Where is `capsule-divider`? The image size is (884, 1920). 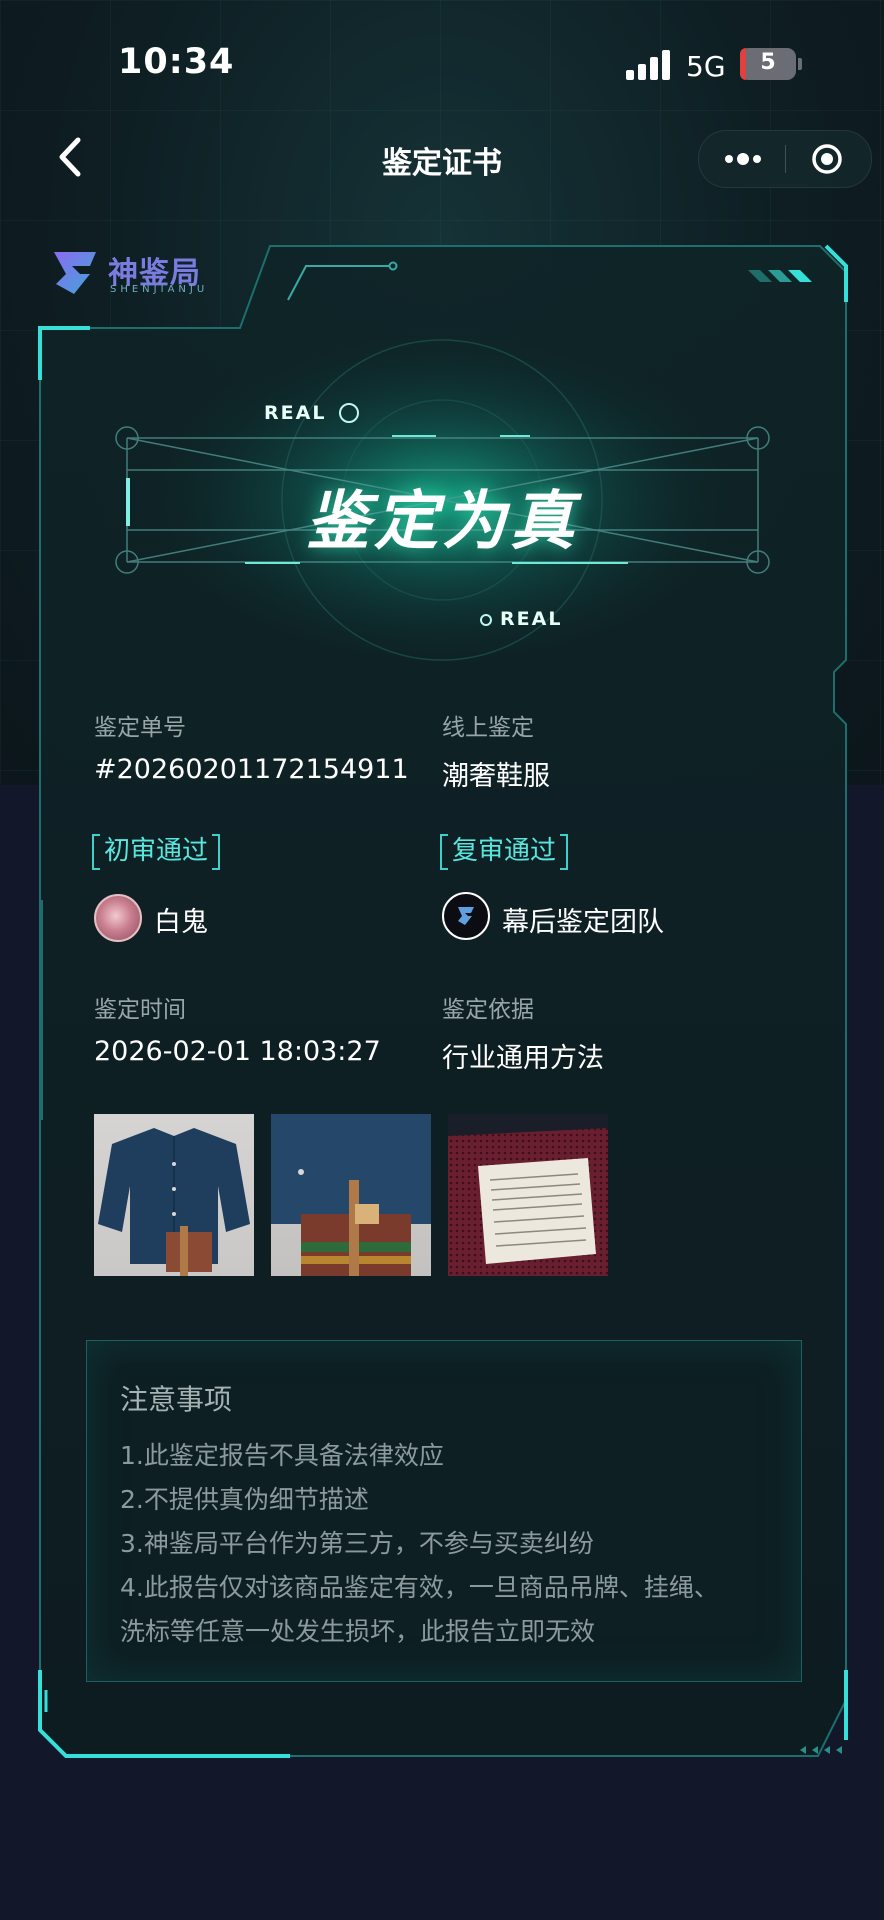
capsule-divider is located at coordinates (785, 159).